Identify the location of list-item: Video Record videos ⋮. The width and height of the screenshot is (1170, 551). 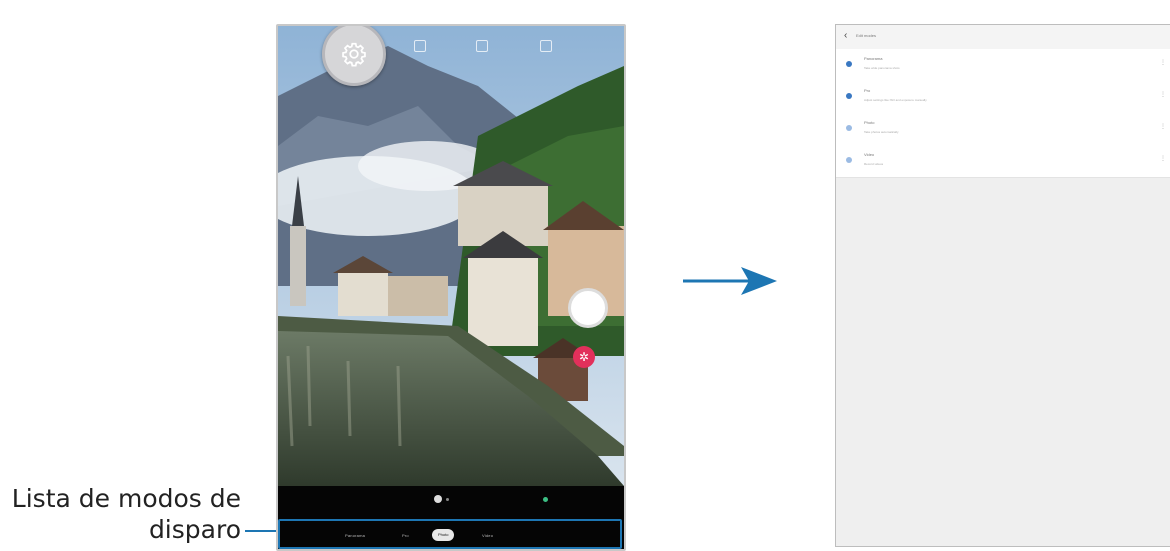
(1003, 161).